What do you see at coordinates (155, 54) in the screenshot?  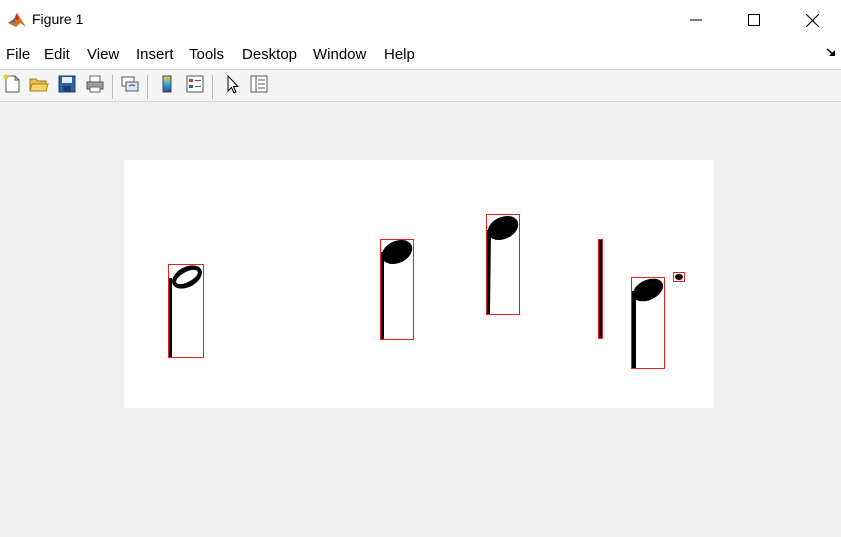 I see `menu-insert: Insert` at bounding box center [155, 54].